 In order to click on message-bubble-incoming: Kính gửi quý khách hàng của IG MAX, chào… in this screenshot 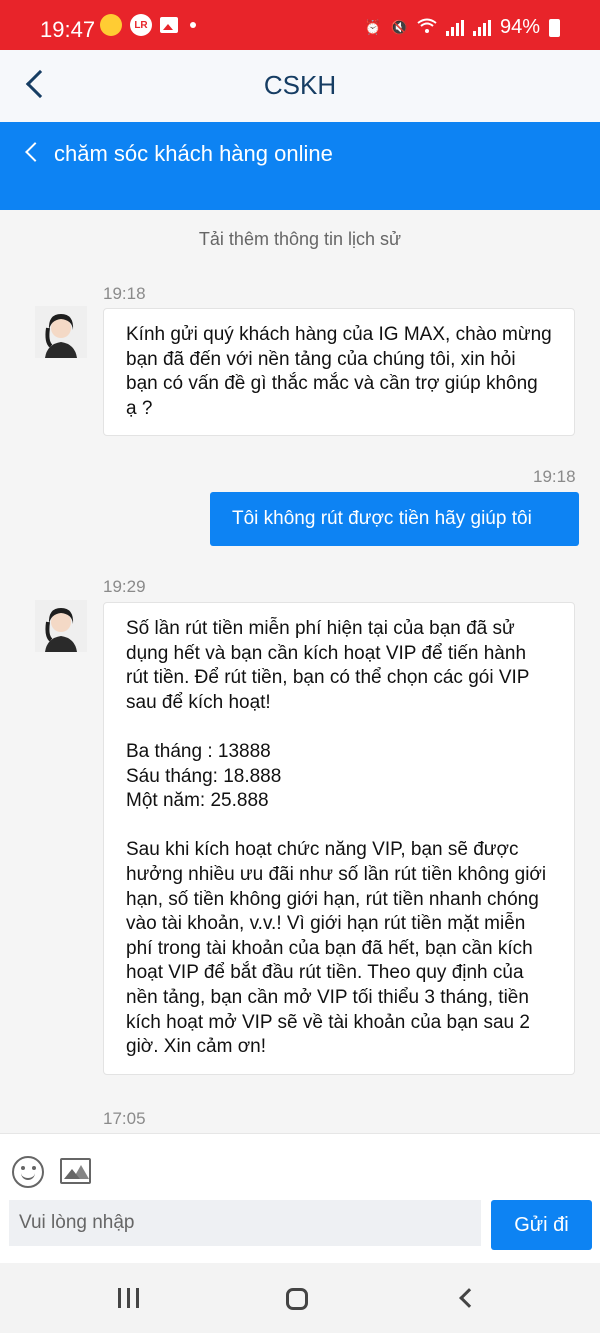, I will do `click(339, 372)`.